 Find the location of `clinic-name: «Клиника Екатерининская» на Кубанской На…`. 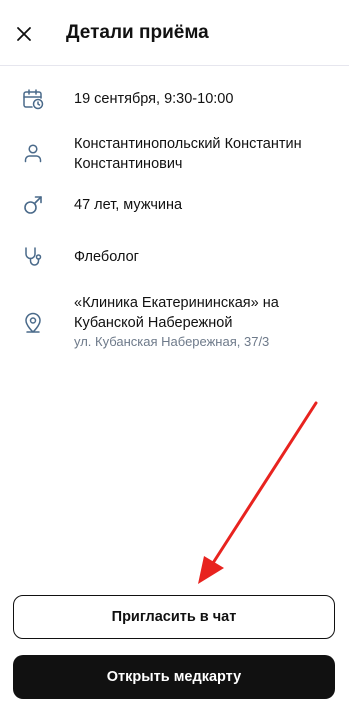

clinic-name: «Клиника Екатерининская» на Кубанской На… is located at coordinates (176, 313).